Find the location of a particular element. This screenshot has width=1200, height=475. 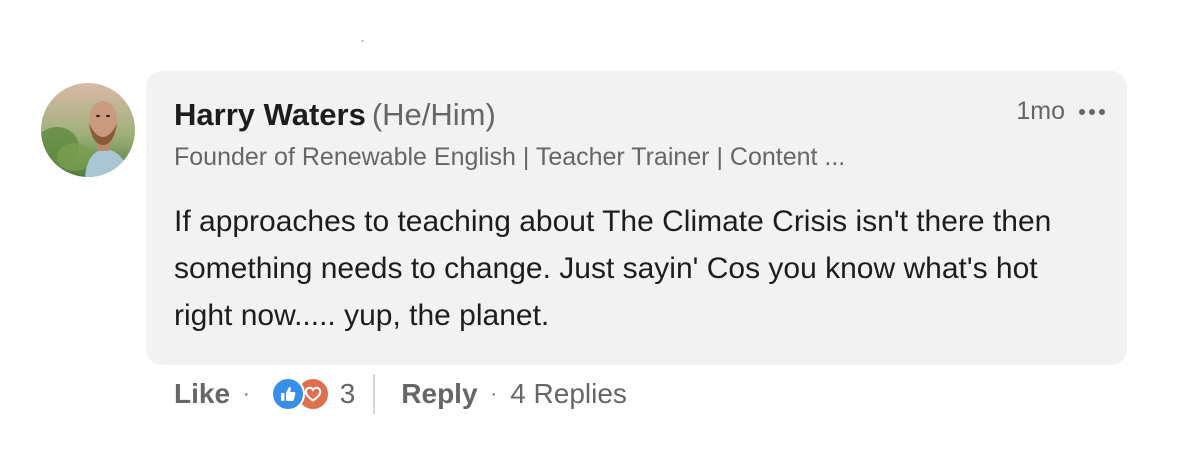

reactions-summary: 3 is located at coordinates (313, 394).